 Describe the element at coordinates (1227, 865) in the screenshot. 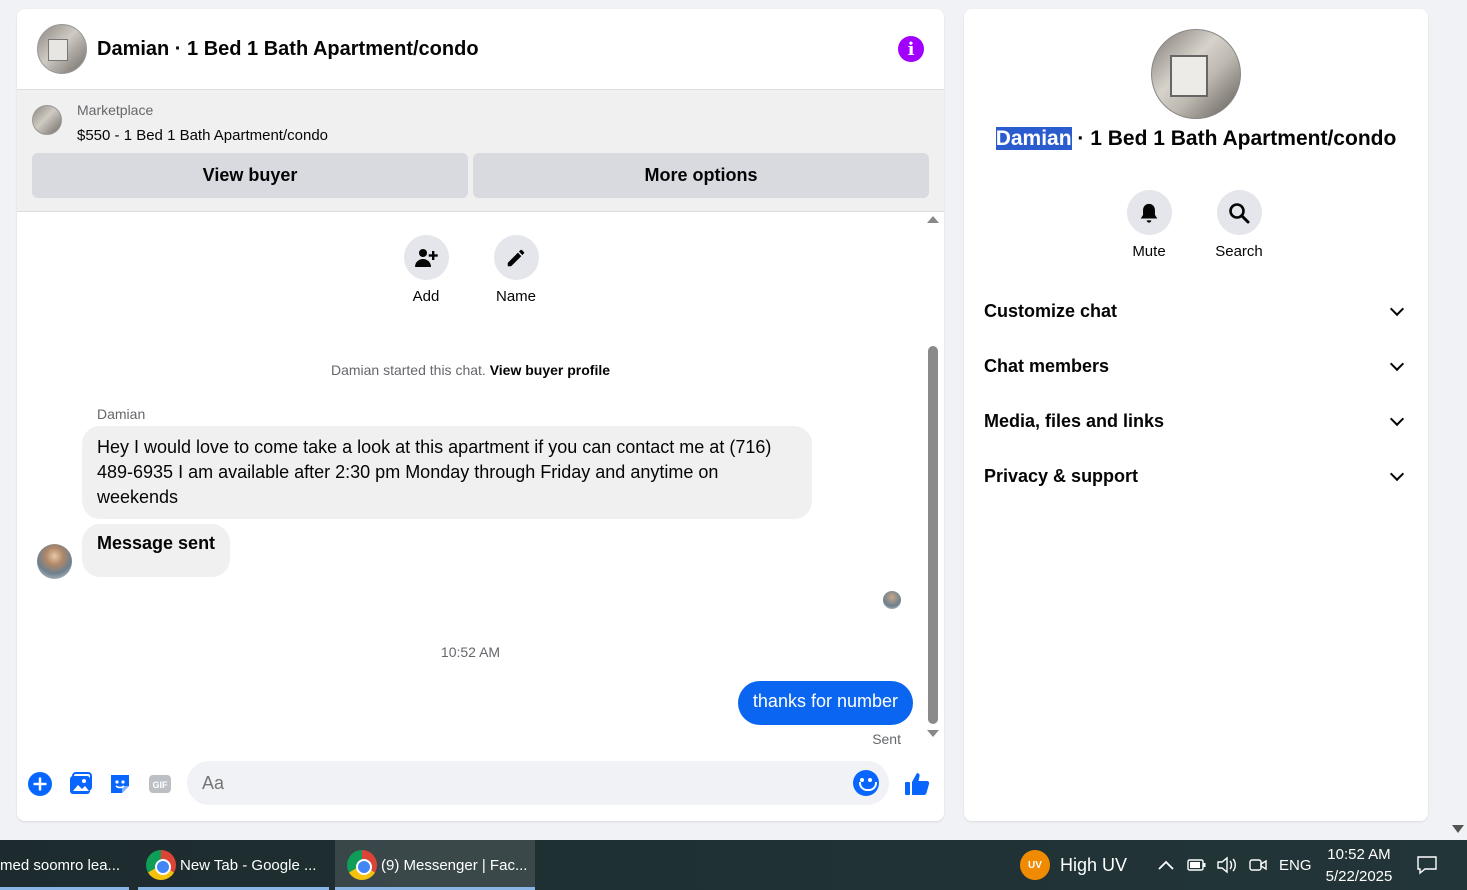

I see `volume-icon` at that location.